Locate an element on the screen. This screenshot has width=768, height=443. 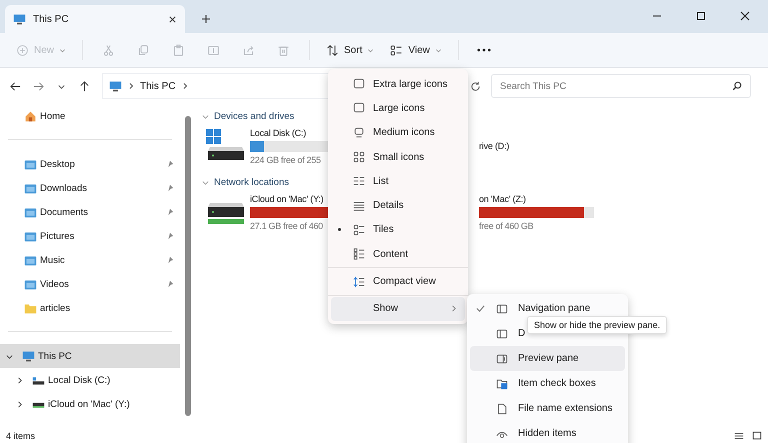
tooltip: Show or hide the preview pane. is located at coordinates (597, 325).